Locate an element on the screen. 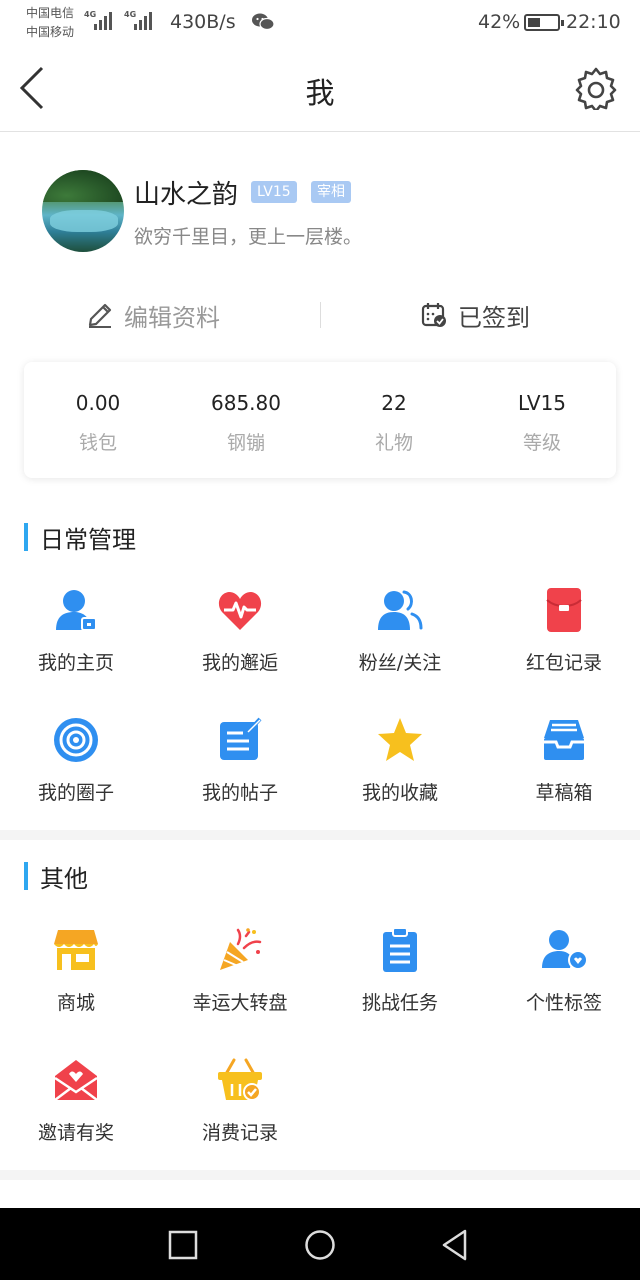 This screenshot has height=1280, width=640. menu-my-posts: 我的帖子 is located at coordinates (240, 771).